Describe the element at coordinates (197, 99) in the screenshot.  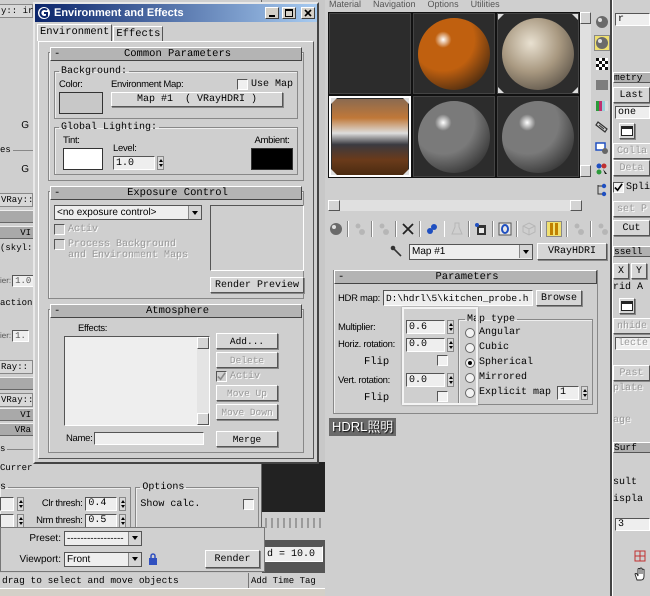
I see `environment-map-button: Map #1 ( VRayHDRI )` at that location.